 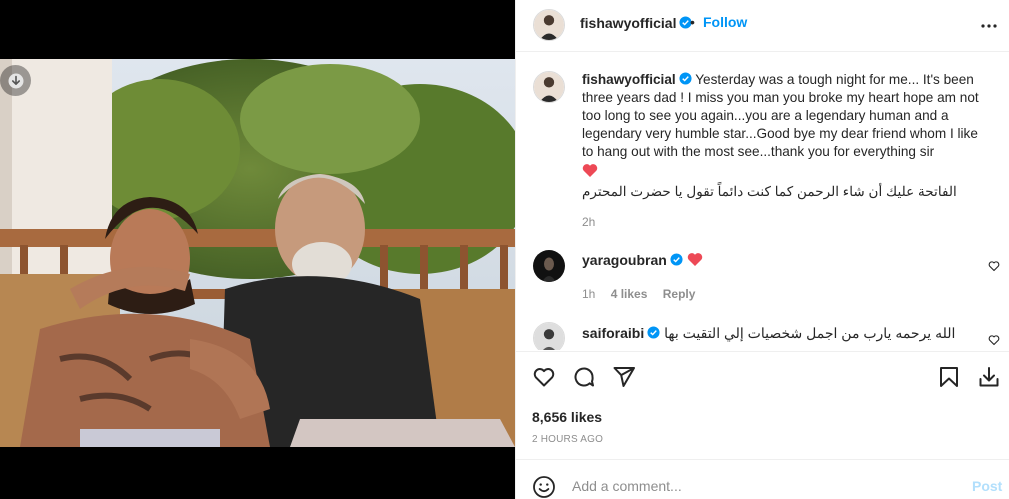 What do you see at coordinates (949, 377) in the screenshot?
I see `save-icon` at bounding box center [949, 377].